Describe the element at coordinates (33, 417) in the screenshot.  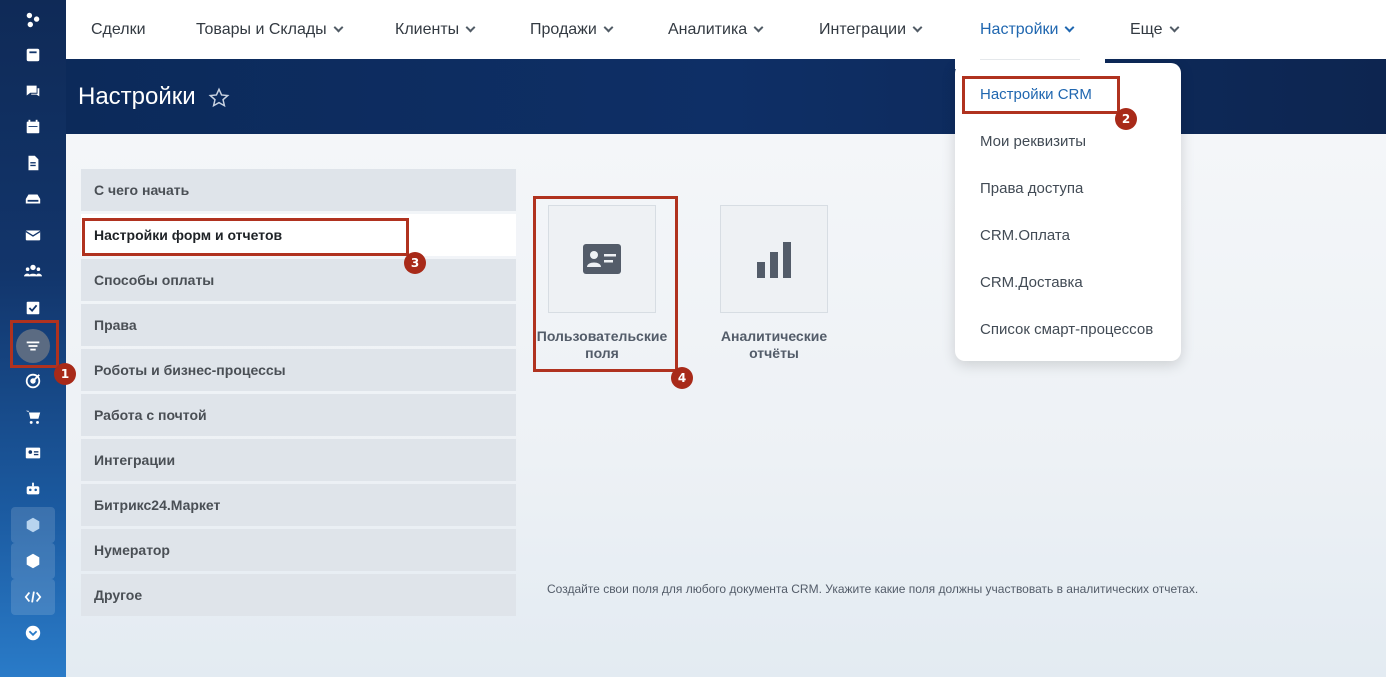
I see `cart-icon` at that location.